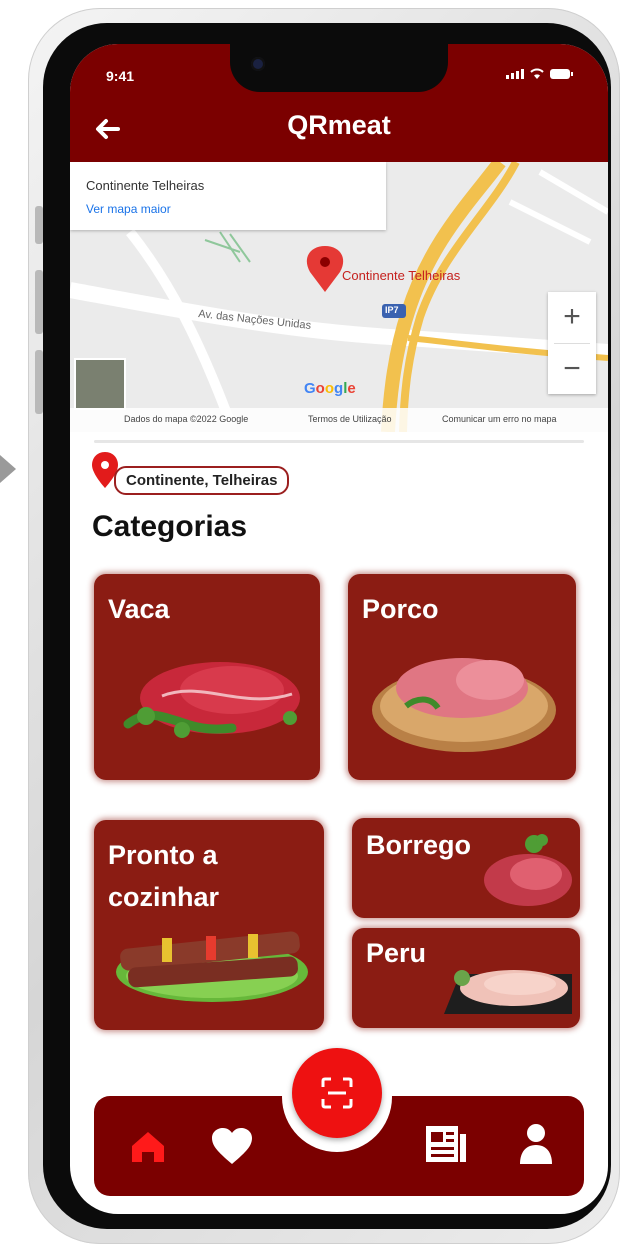 Image resolution: width=623 pixels, height=1249 pixels. What do you see at coordinates (232, 1146) in the screenshot?
I see `heart-icon` at bounding box center [232, 1146].